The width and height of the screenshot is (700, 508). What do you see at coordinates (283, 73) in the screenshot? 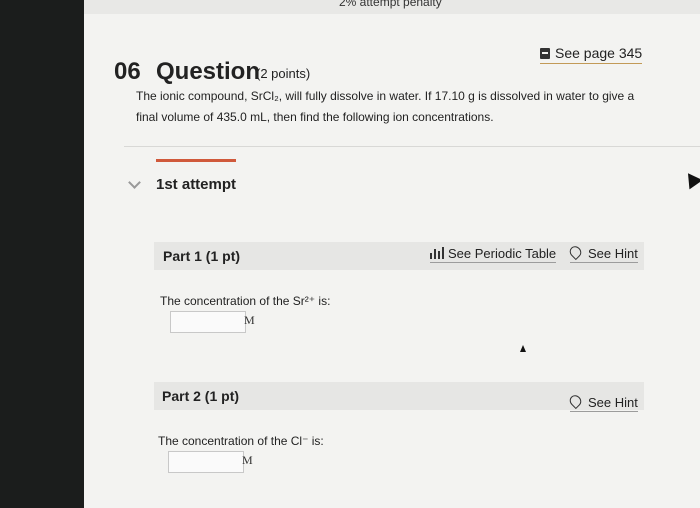
I see `question-points: (2 points)` at bounding box center [283, 73].